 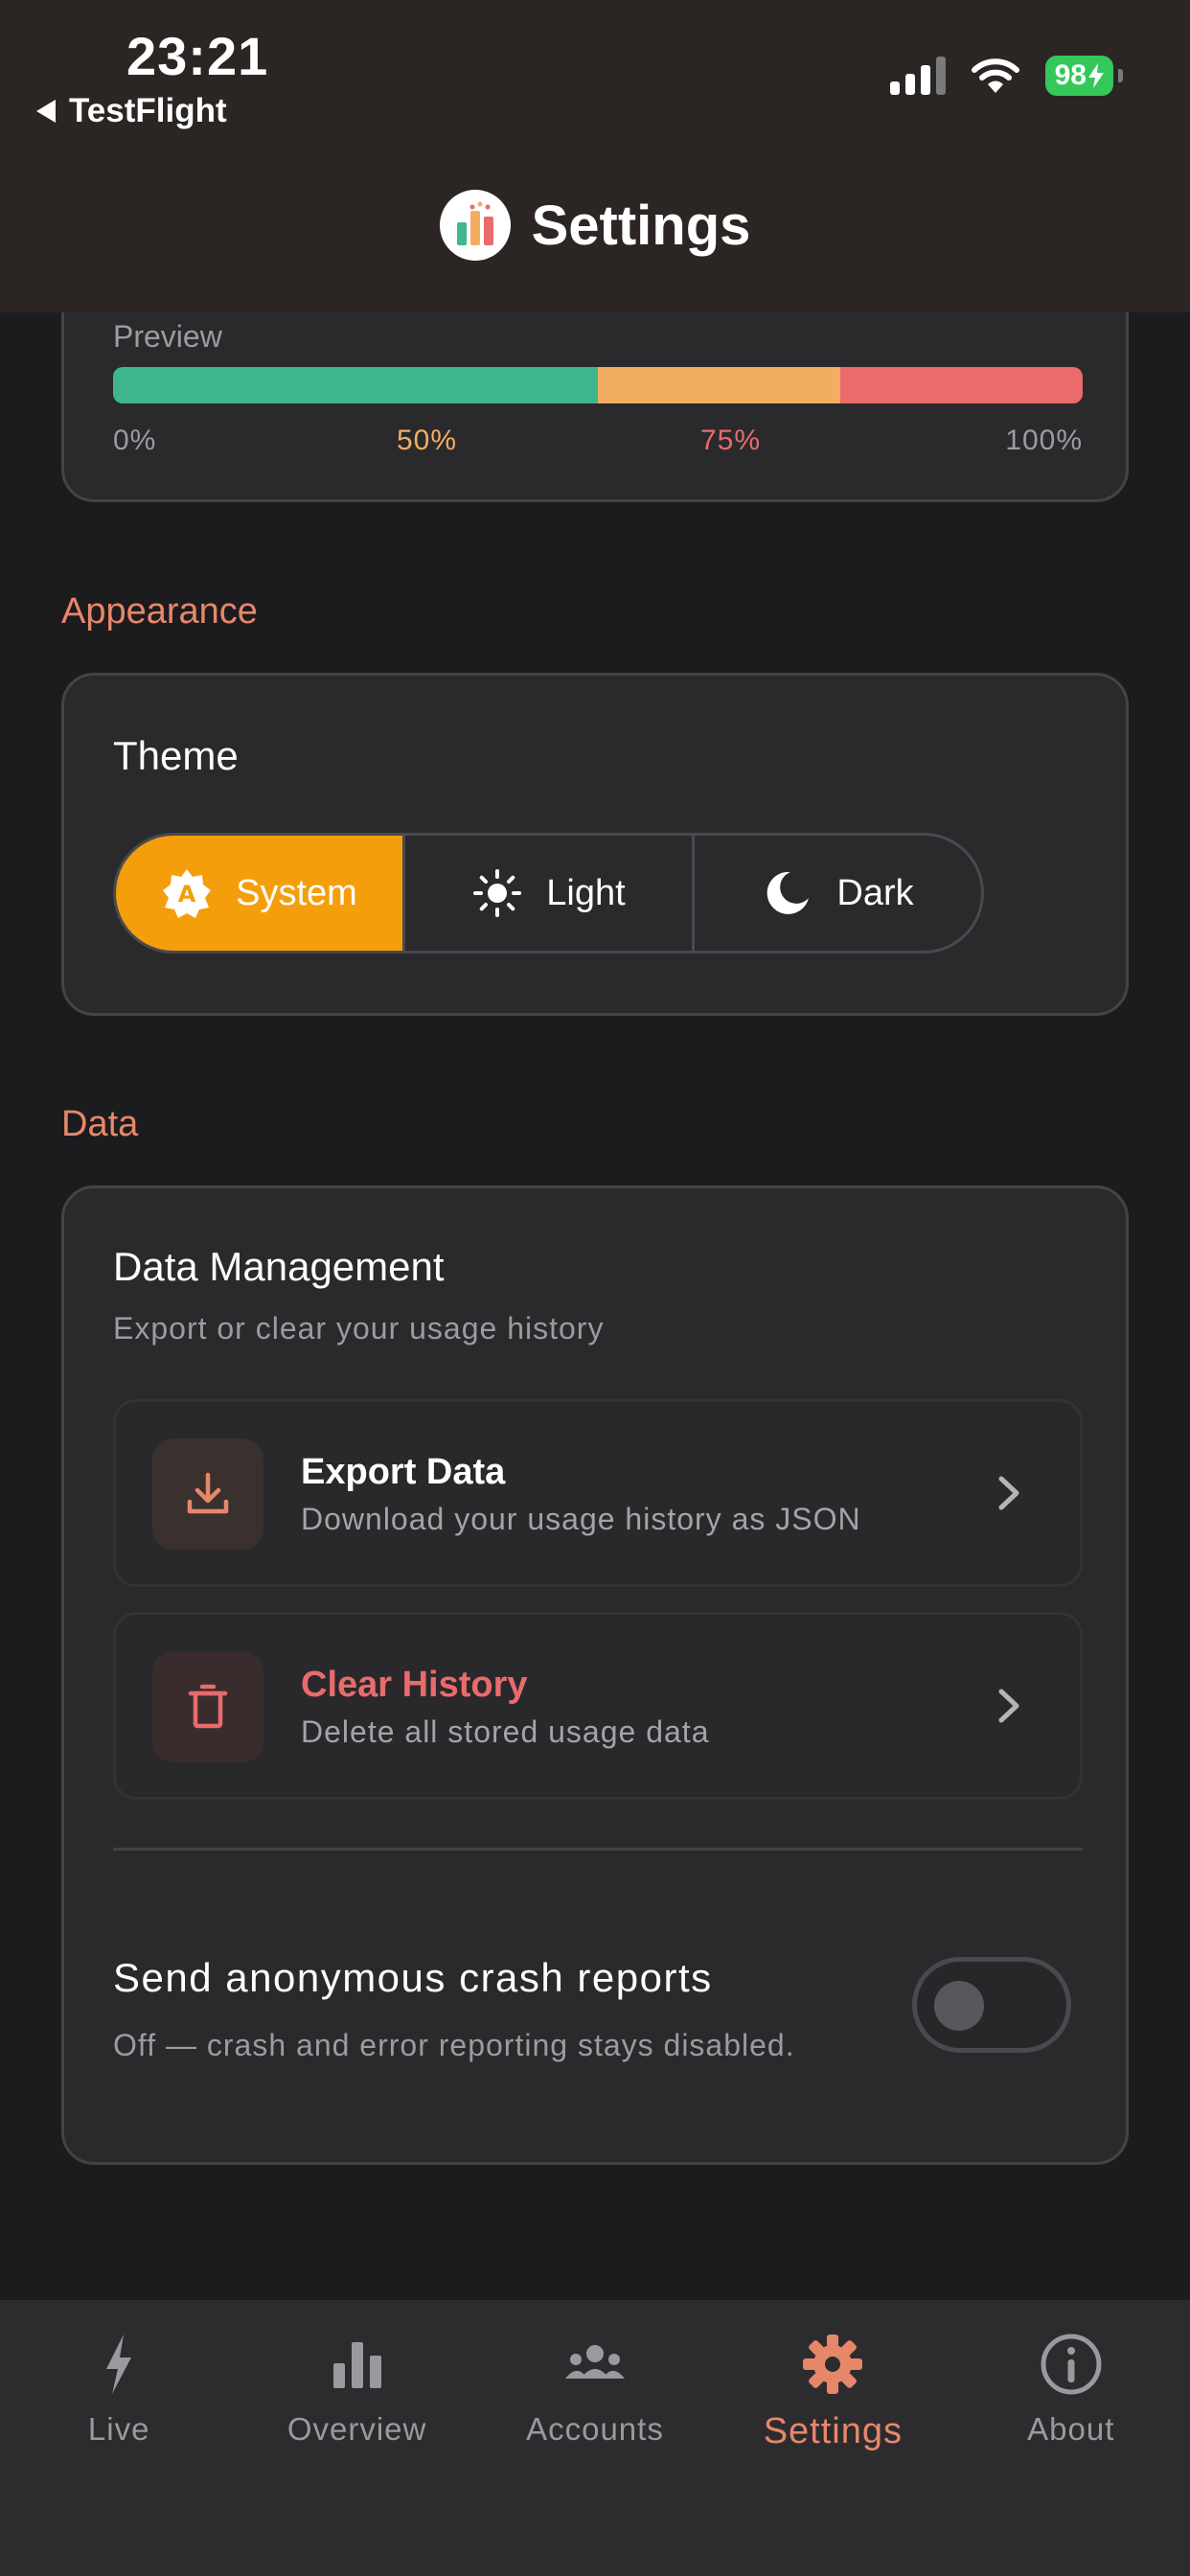 I want to click on preview-tick: 100%, so click(x=1044, y=440).